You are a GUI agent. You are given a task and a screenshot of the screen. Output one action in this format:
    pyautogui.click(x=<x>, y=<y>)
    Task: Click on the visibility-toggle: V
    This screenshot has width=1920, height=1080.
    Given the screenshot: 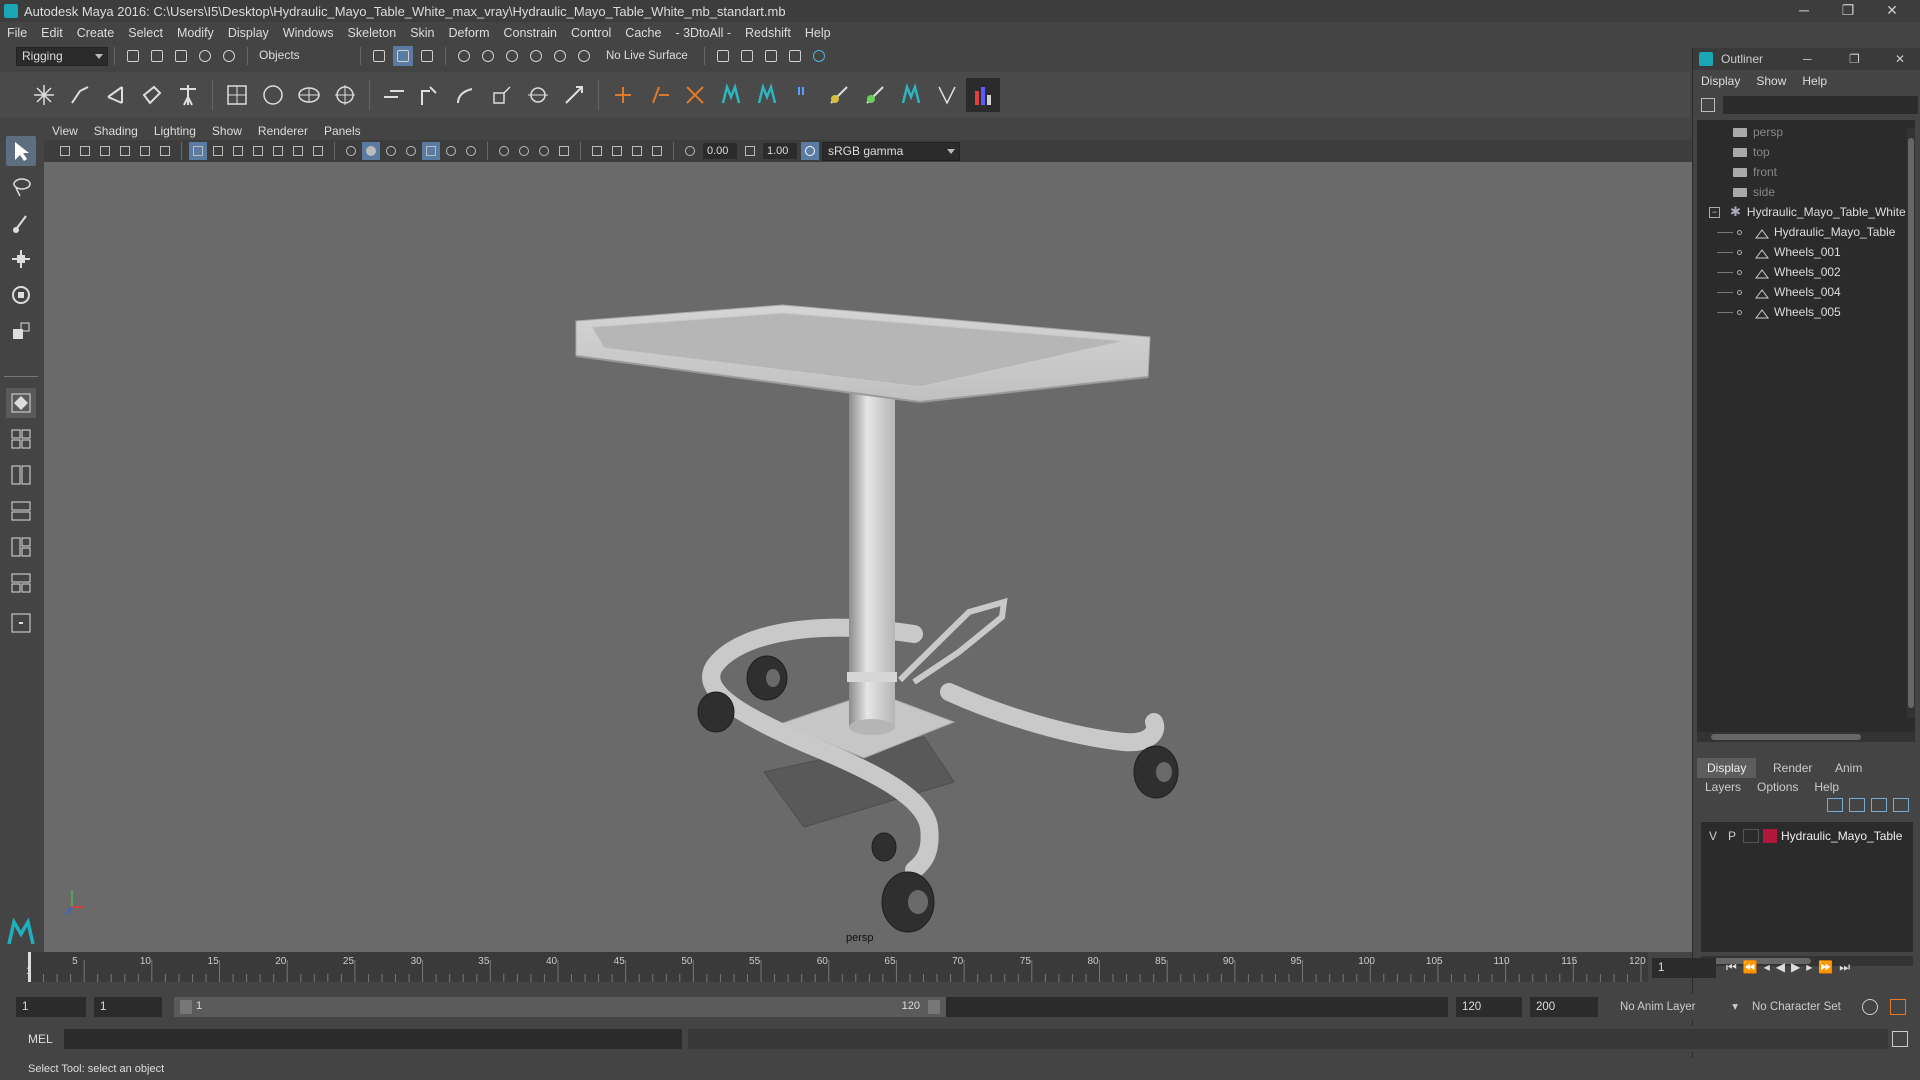 What is the action you would take?
    pyautogui.click(x=1713, y=836)
    